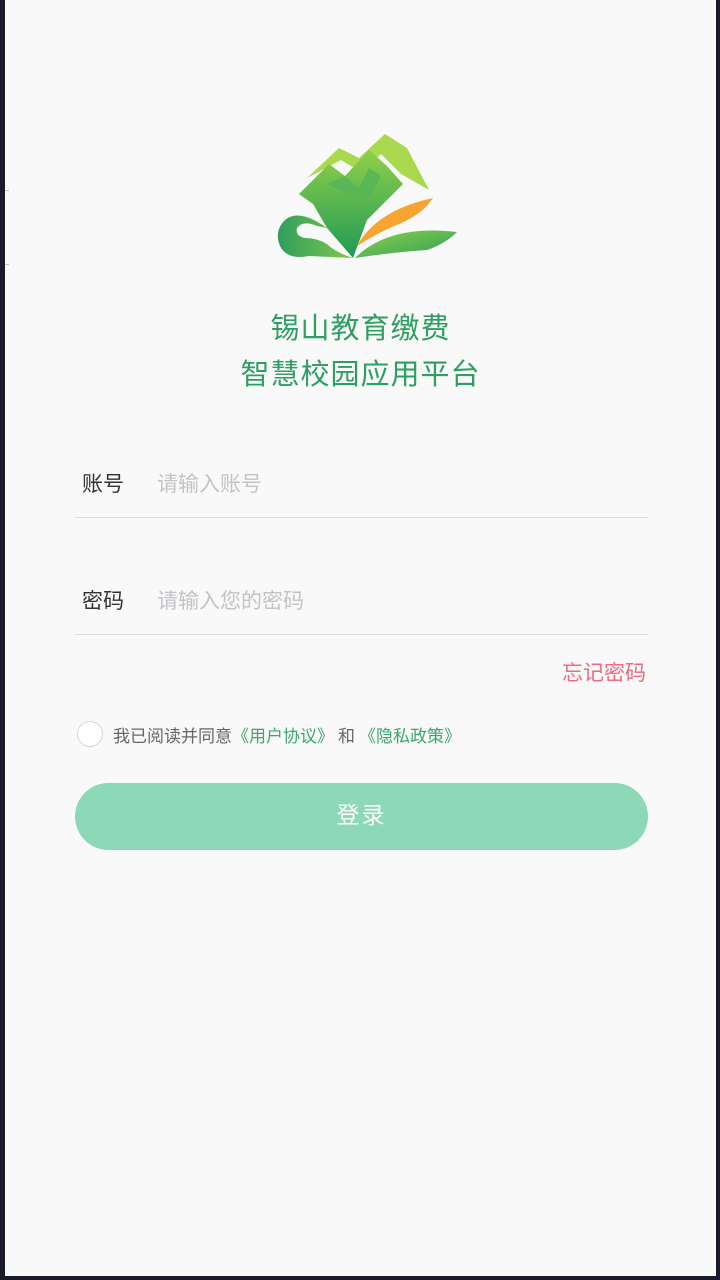  I want to click on password-input, so click(397, 601).